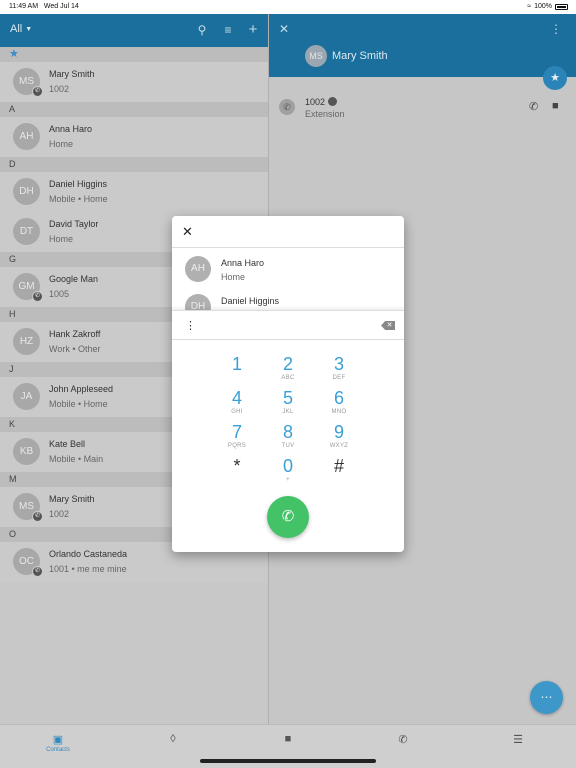 This screenshot has width=576, height=768. I want to click on avatar: GM ✆, so click(28, 287).